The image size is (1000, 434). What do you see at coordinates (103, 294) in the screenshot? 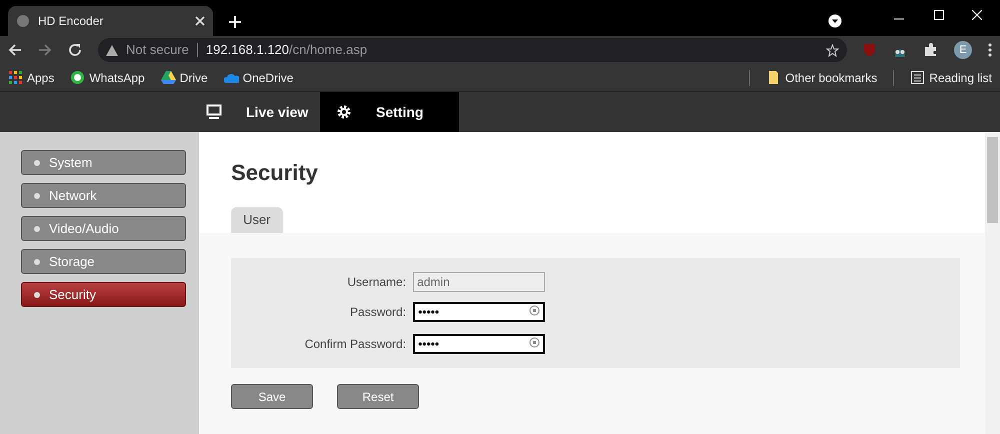
I see `sidebar-item: Security` at bounding box center [103, 294].